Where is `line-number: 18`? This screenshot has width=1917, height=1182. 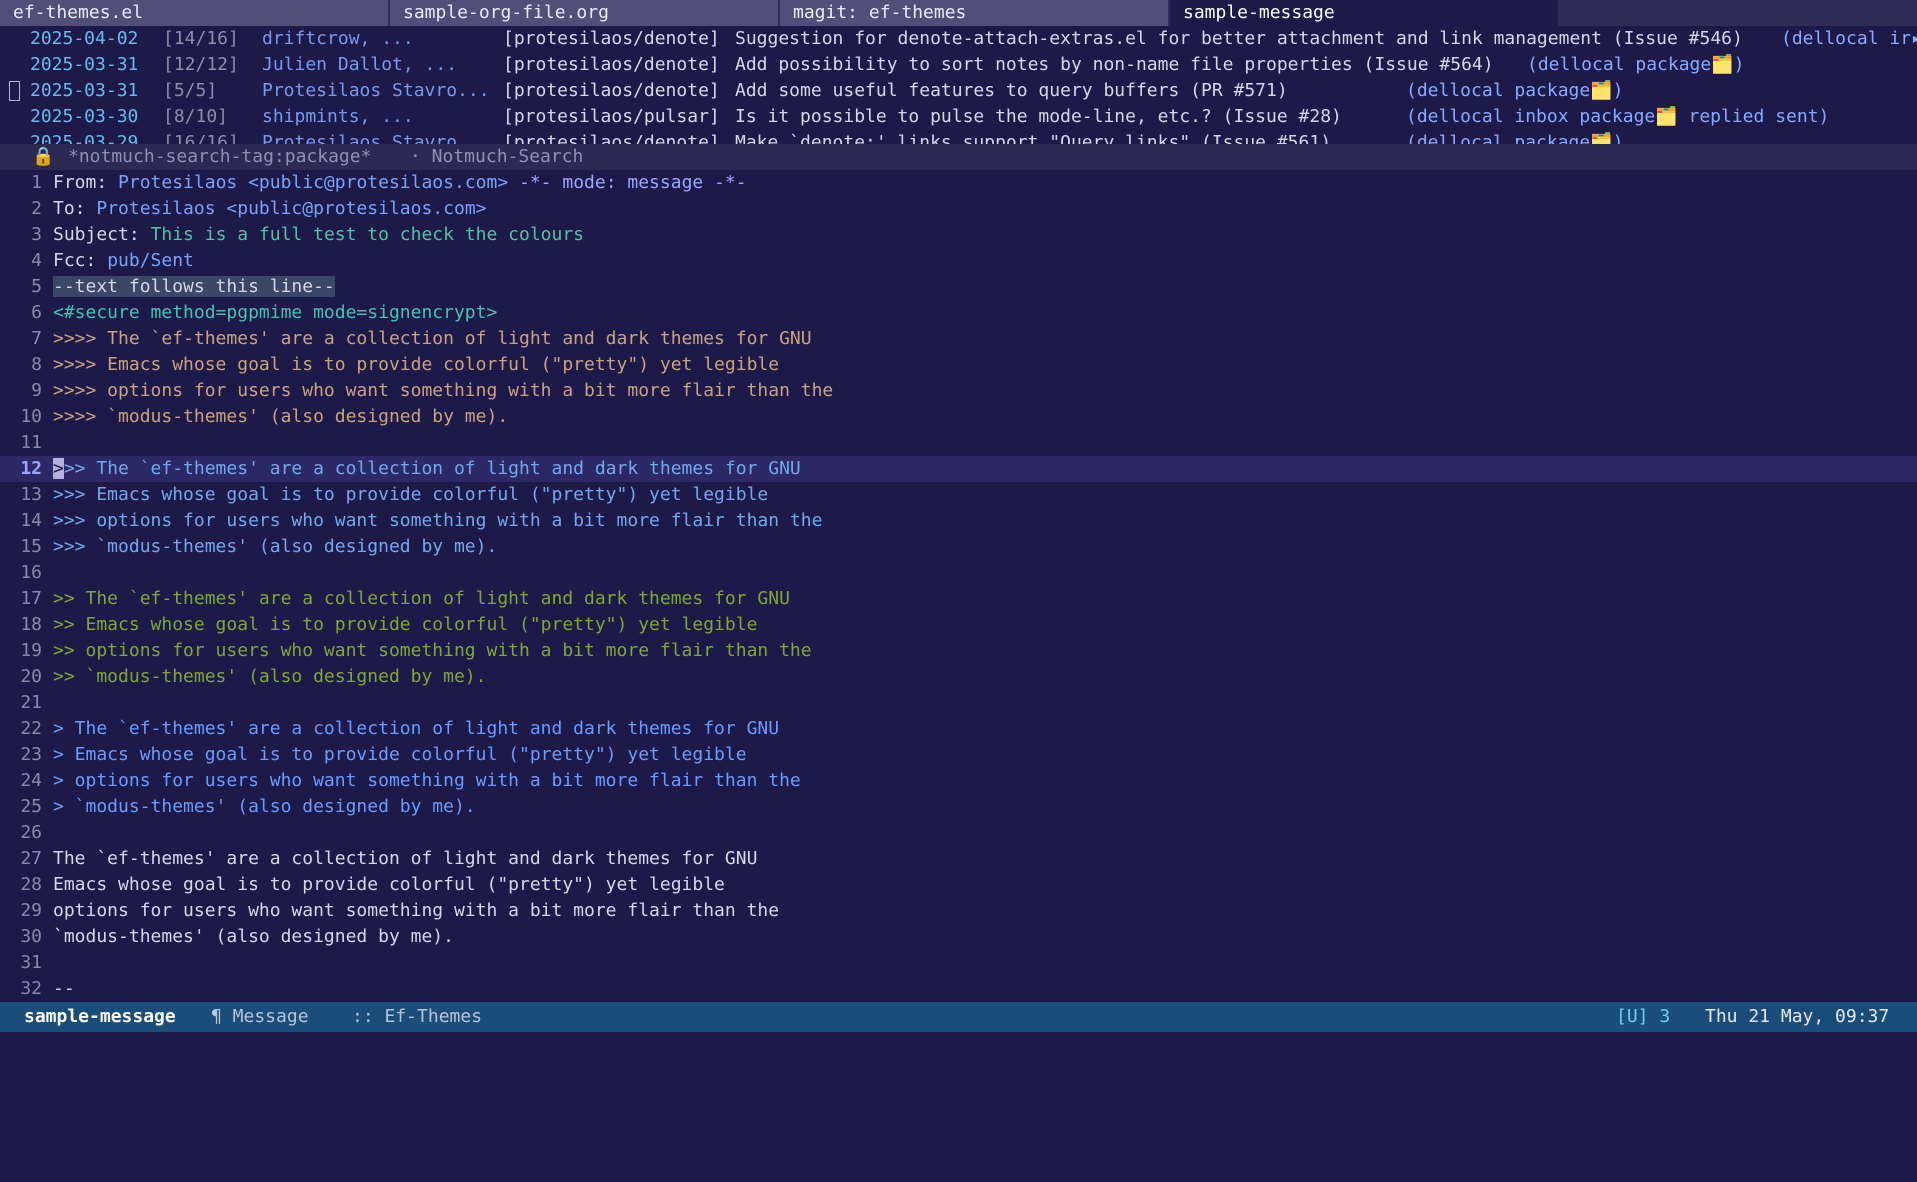 line-number: 18 is located at coordinates (31, 624).